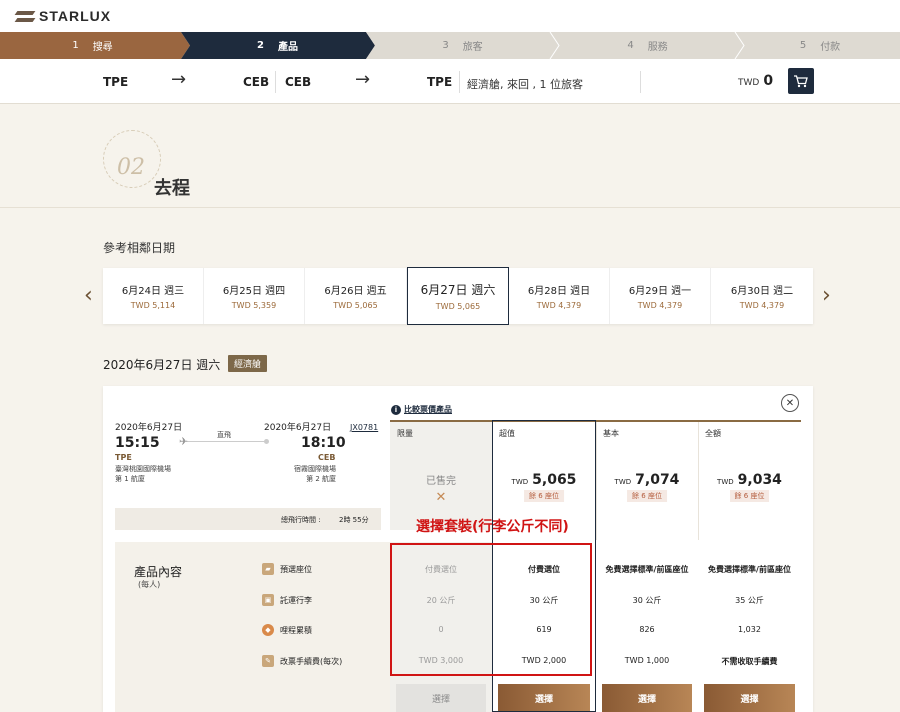 The height and width of the screenshot is (712, 900). I want to click on annotation-highlight-box, so click(491, 609).